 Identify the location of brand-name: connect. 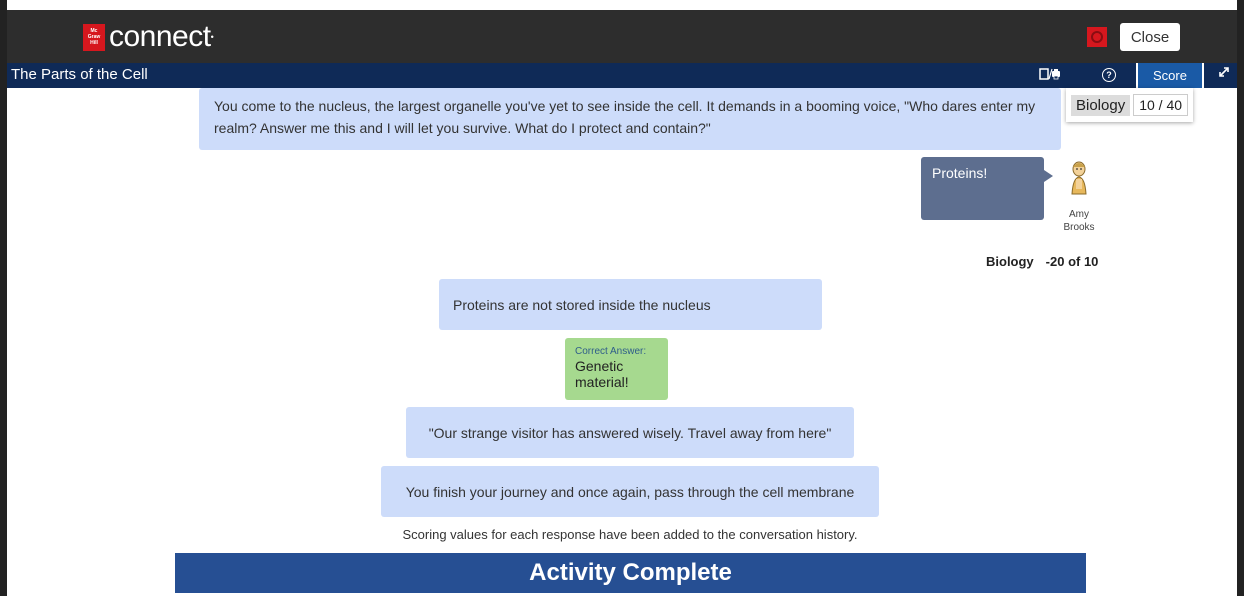
(160, 36).